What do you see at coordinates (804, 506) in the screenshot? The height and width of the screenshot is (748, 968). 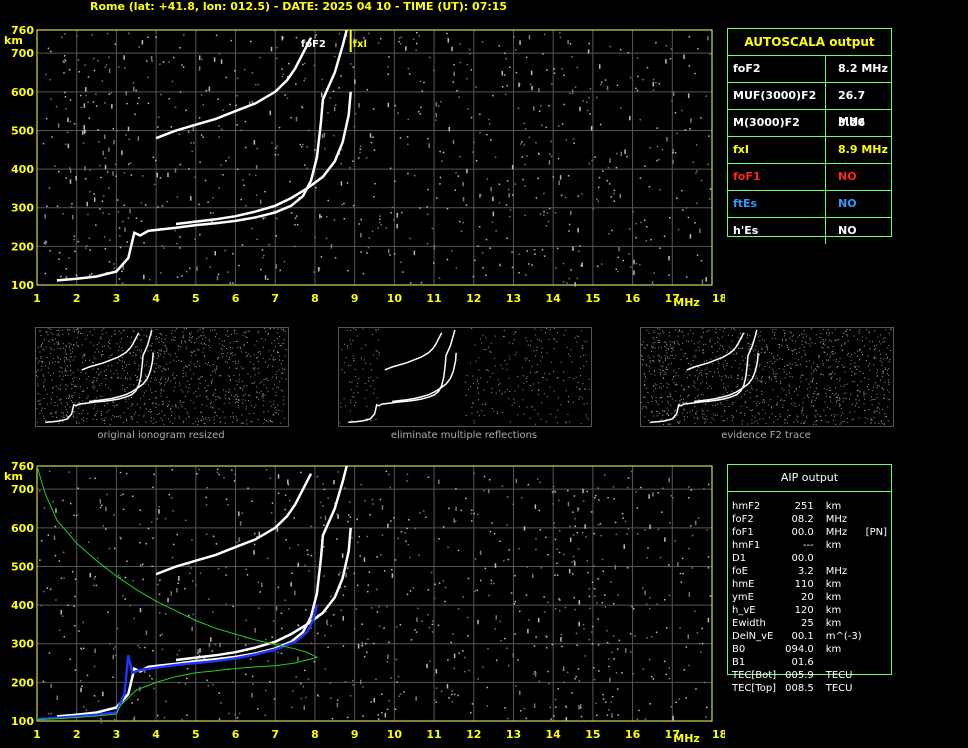 I see `aip-cell: 251` at bounding box center [804, 506].